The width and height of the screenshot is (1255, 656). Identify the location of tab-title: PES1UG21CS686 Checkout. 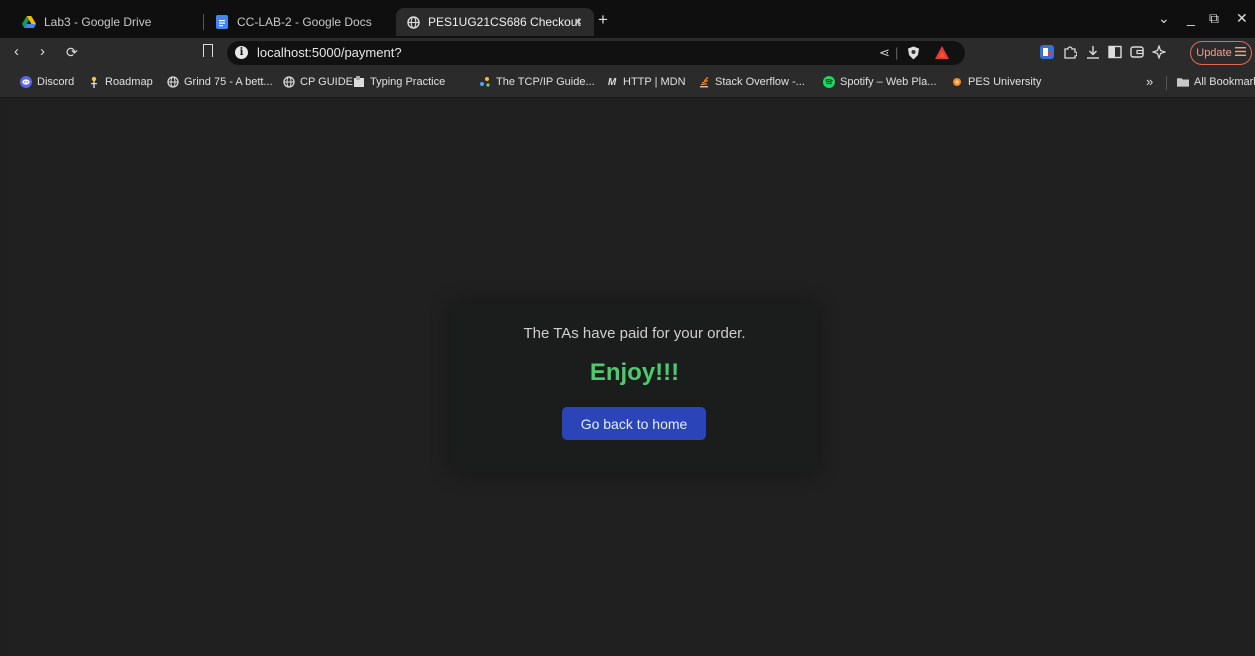
(504, 22).